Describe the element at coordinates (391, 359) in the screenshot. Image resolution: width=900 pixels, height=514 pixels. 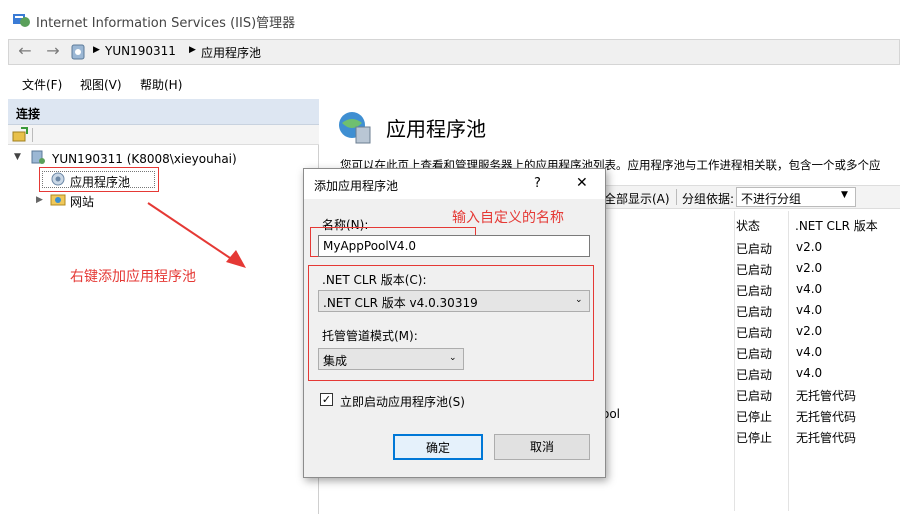
I see `pipeline-mode-select: 集成 ⌄` at that location.